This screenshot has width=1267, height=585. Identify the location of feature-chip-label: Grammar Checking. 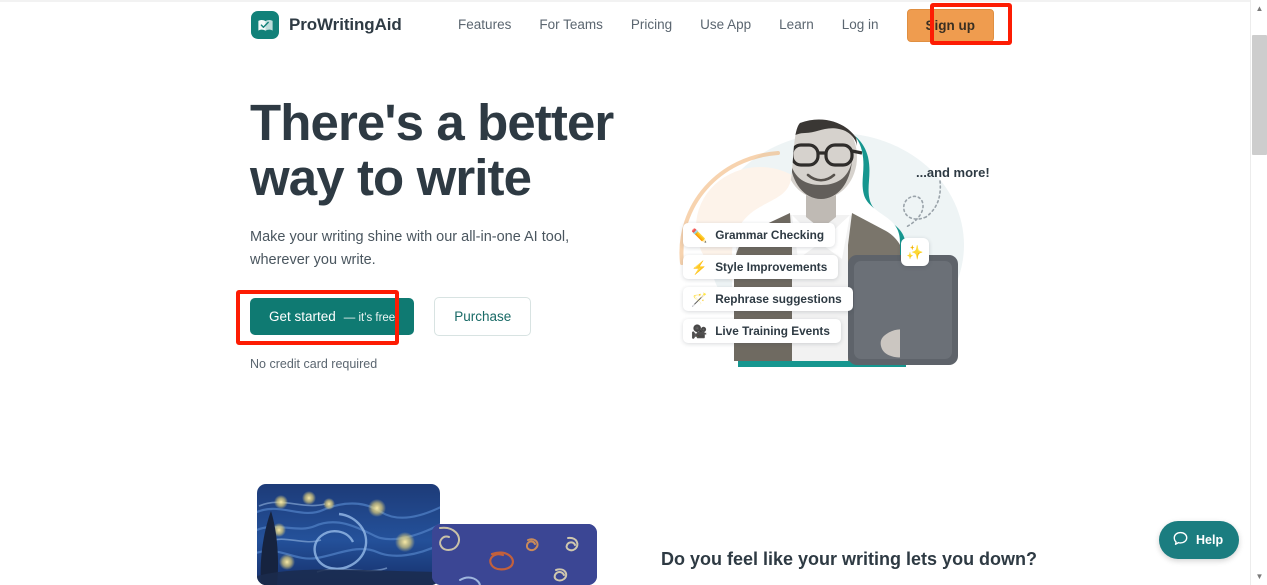
(770, 235).